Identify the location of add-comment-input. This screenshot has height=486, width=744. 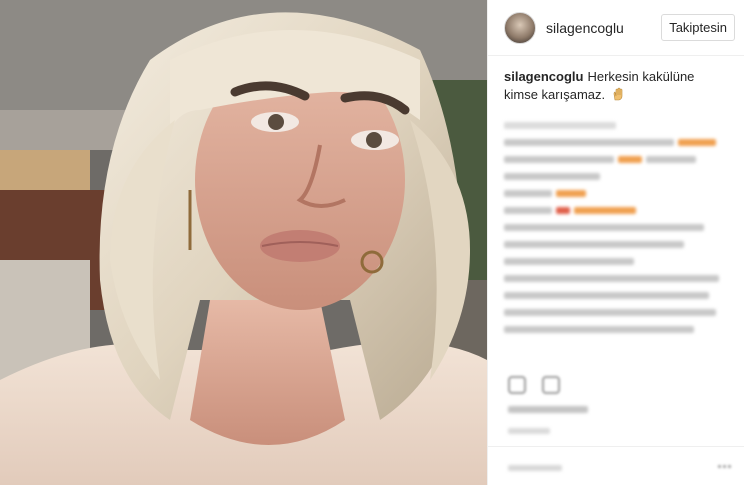
(535, 468).